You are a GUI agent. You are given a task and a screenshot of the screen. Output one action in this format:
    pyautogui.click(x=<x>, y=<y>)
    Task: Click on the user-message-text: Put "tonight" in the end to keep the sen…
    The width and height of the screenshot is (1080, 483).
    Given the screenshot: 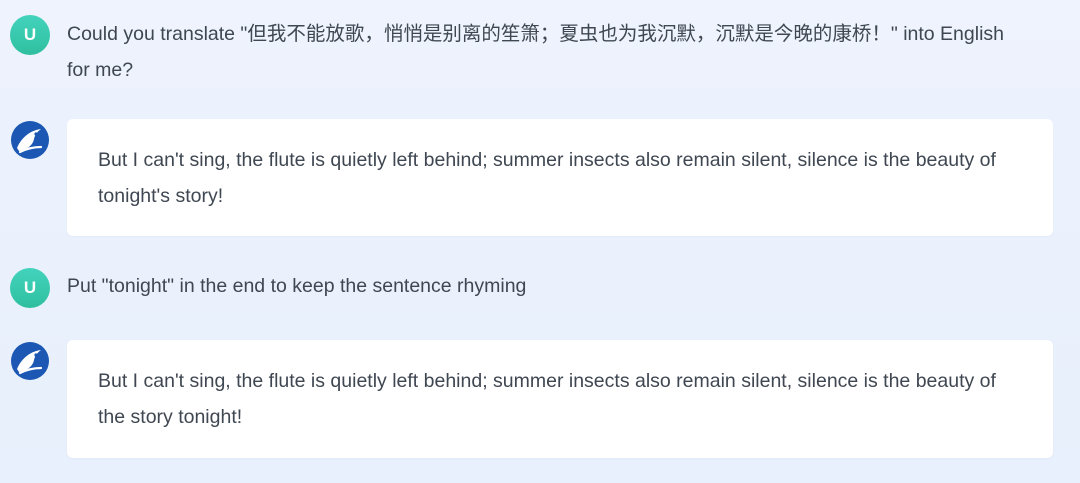 What is the action you would take?
    pyautogui.click(x=297, y=286)
    